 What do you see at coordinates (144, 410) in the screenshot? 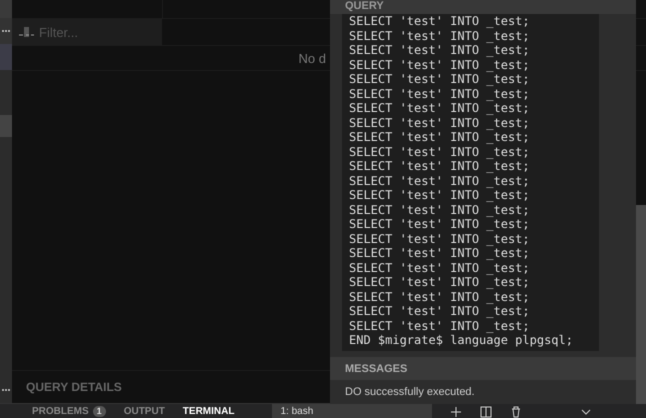
I see `panel-tab: OUTPUT` at bounding box center [144, 410].